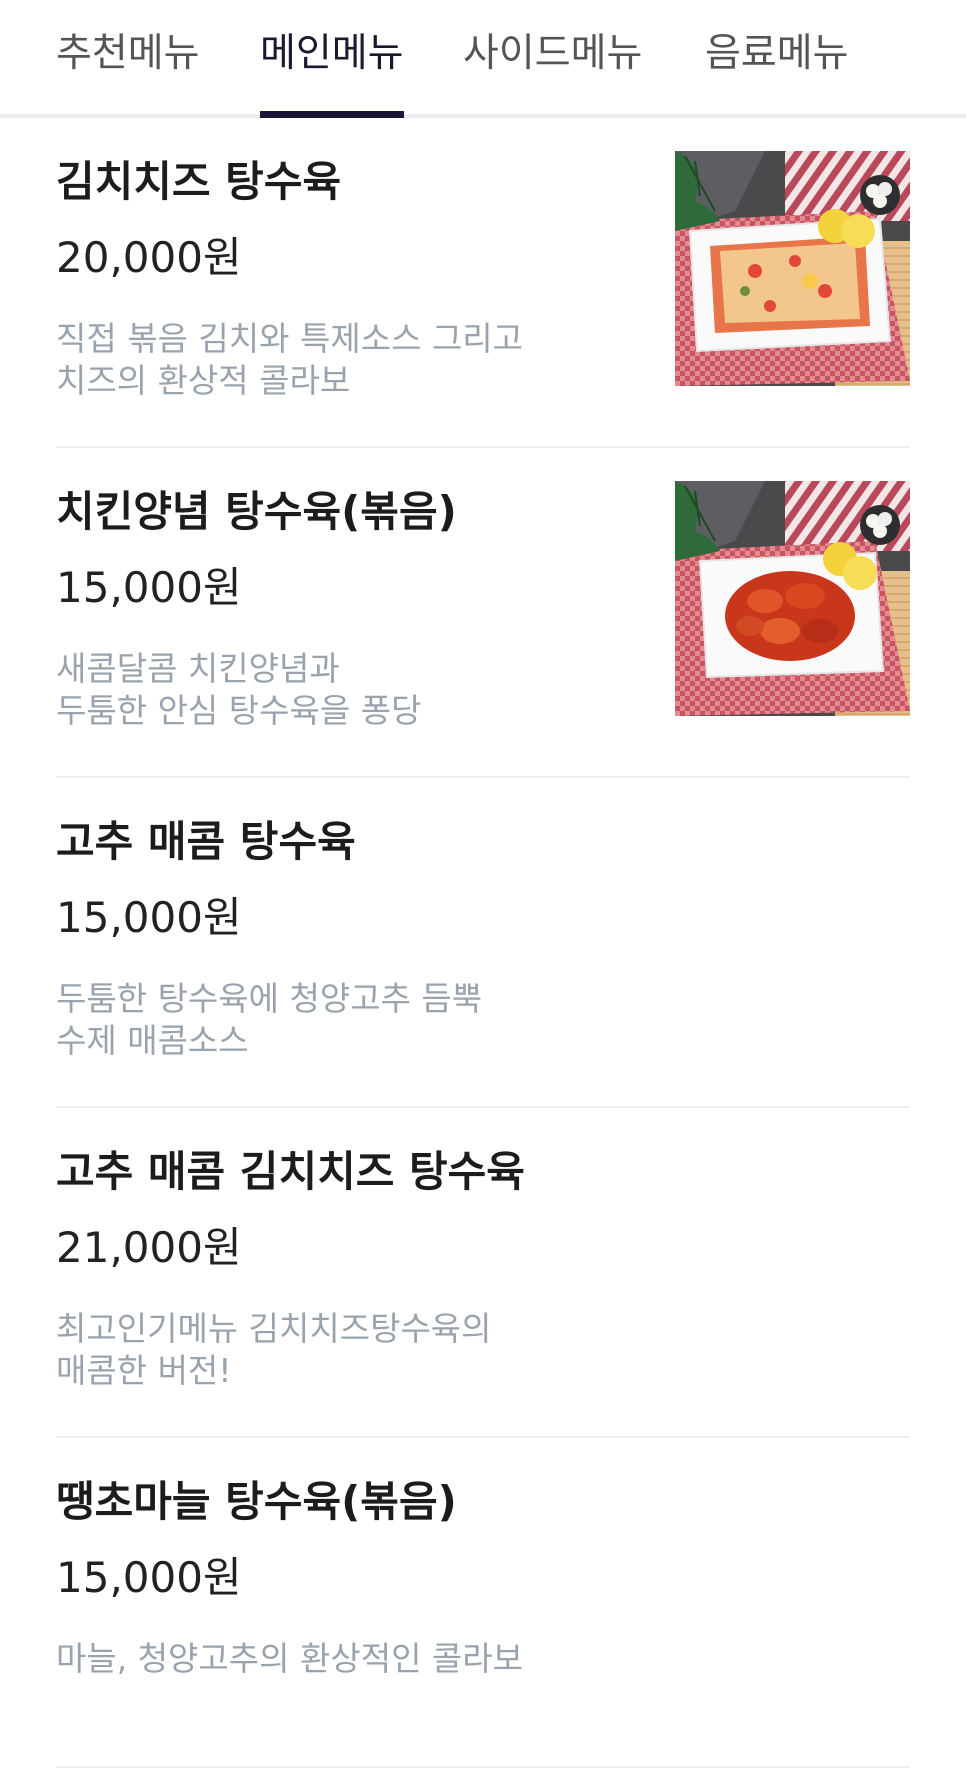  Describe the element at coordinates (552, 71) in the screenshot. I see `tab-side-menu: 사이드메뉴` at that location.